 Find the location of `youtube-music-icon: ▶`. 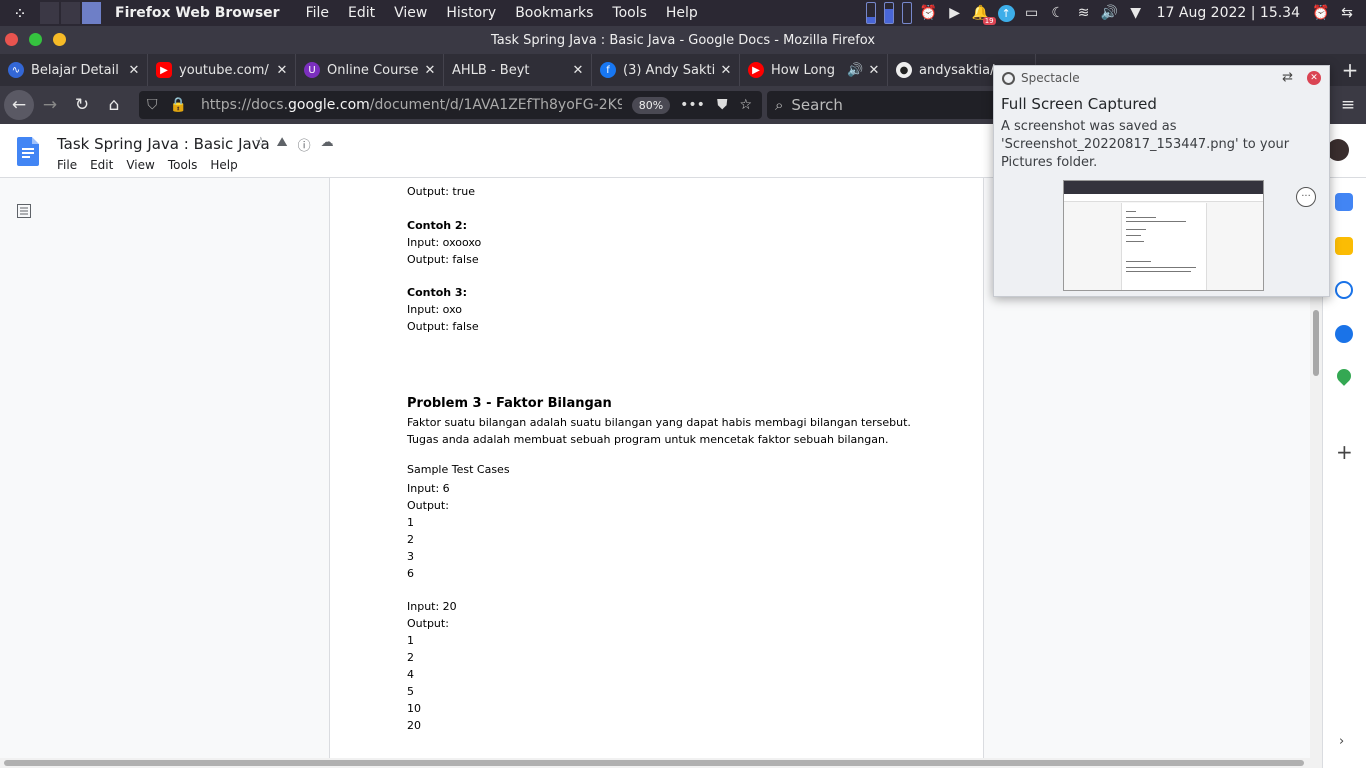

youtube-music-icon: ▶ is located at coordinates (756, 70).